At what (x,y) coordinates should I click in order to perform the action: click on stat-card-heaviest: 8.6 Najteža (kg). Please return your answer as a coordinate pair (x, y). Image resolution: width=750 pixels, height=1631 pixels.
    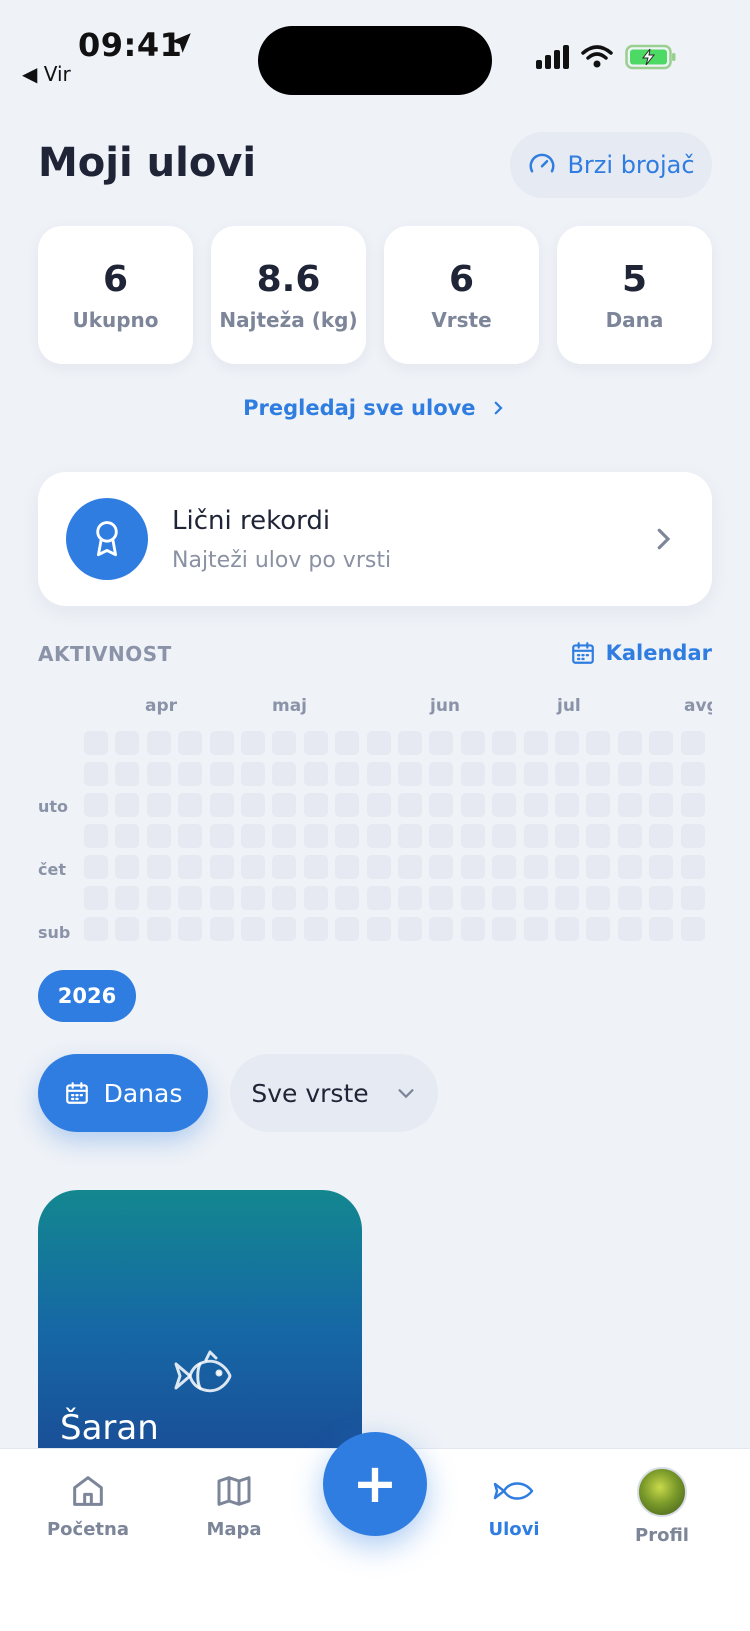
    Looking at the image, I should click on (288, 295).